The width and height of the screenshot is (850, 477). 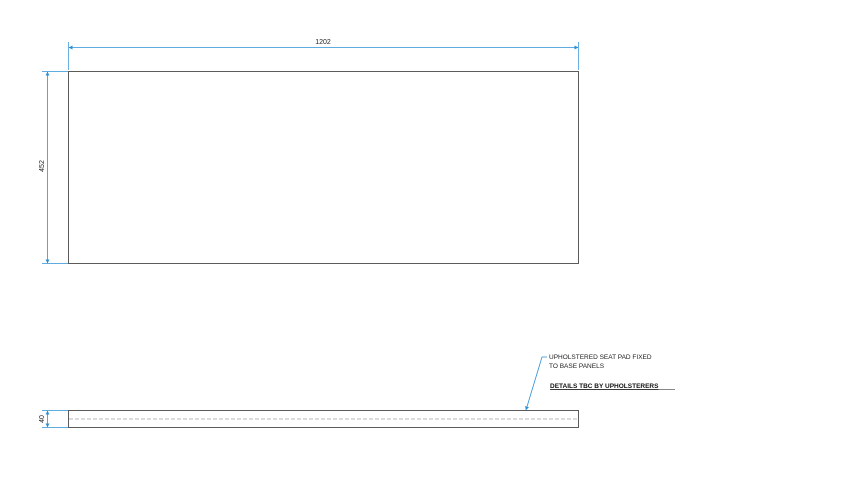 I want to click on annotation-line-2: TO BASE PANELS, so click(x=577, y=366).